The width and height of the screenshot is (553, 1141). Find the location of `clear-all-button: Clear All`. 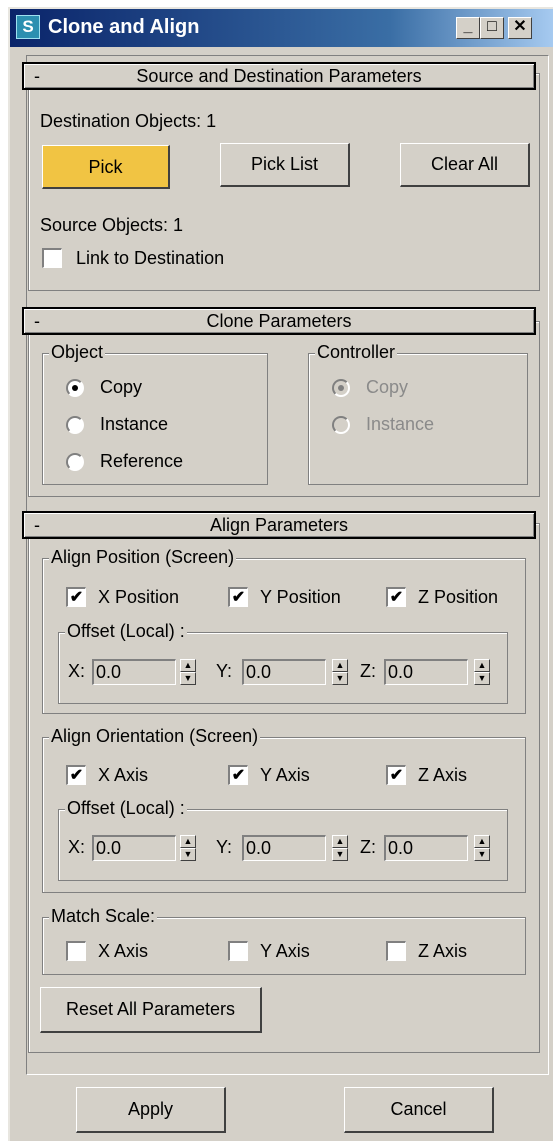

clear-all-button: Clear All is located at coordinates (465, 165).